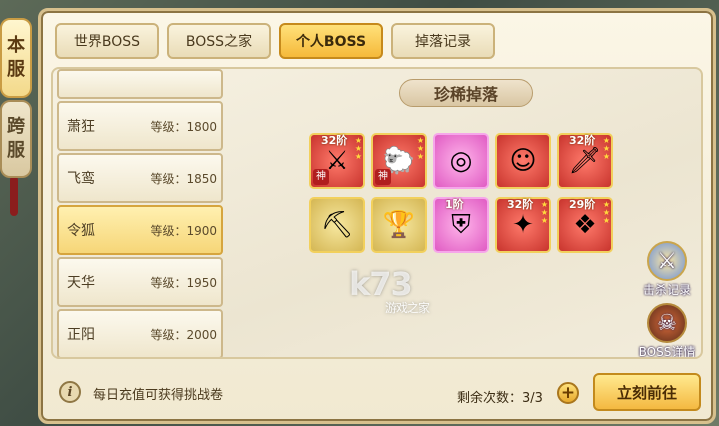 The width and height of the screenshot is (719, 426). What do you see at coordinates (407, 308) in the screenshot?
I see `watermark-sub: 游戏之家` at bounding box center [407, 308].